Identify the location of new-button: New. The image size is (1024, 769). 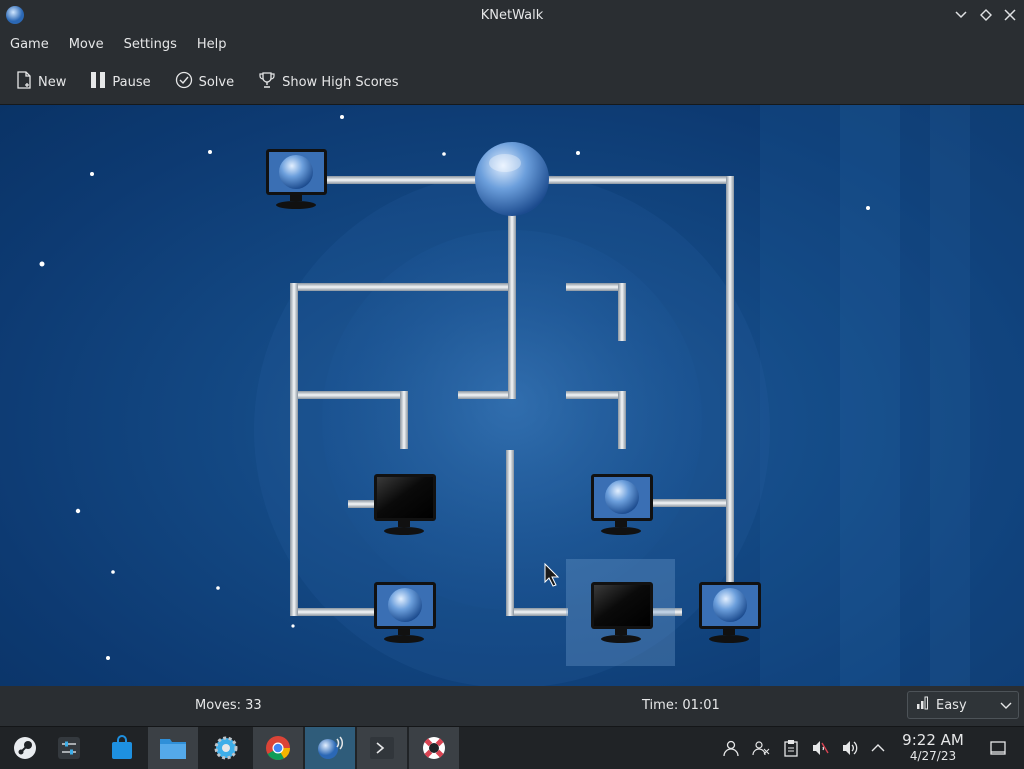
(41, 82).